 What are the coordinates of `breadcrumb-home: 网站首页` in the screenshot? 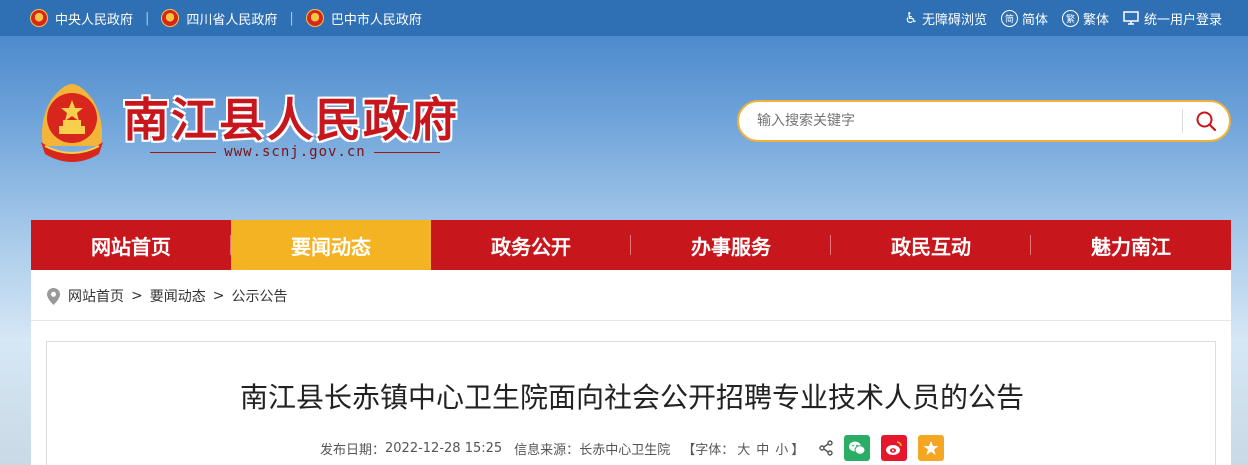 It's located at (96, 296).